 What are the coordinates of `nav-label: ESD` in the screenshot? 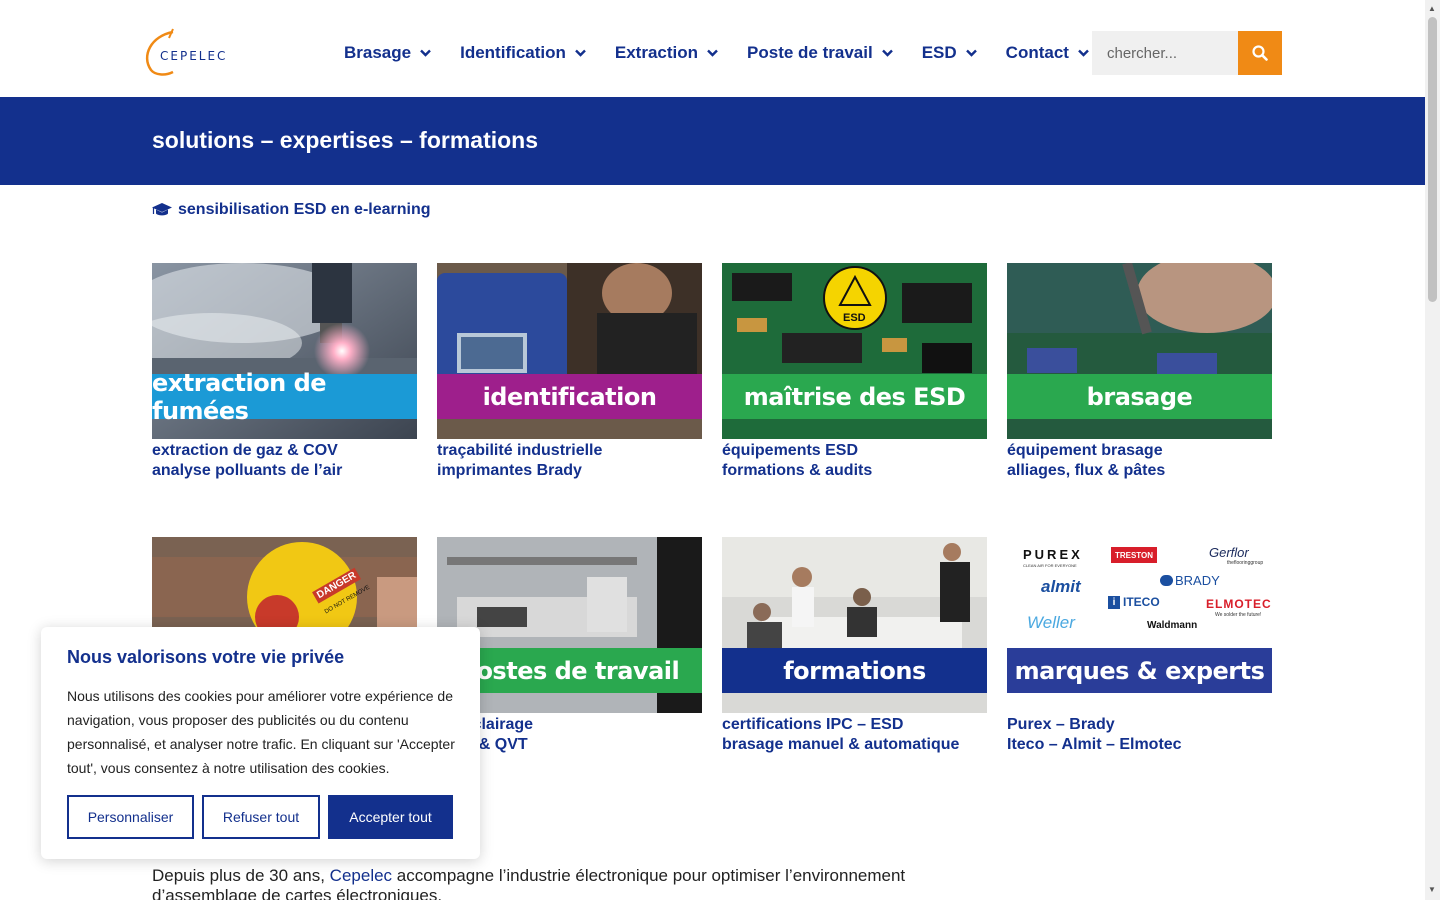 It's located at (939, 52).